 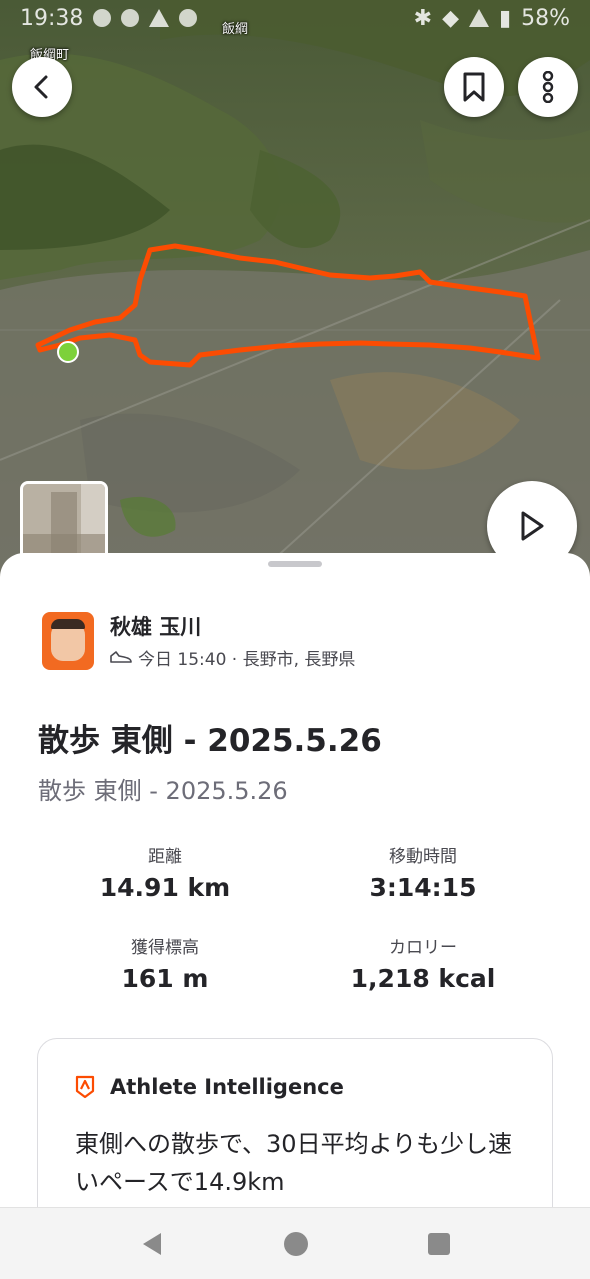 I want to click on system-navigation-bar, so click(x=295, y=1243).